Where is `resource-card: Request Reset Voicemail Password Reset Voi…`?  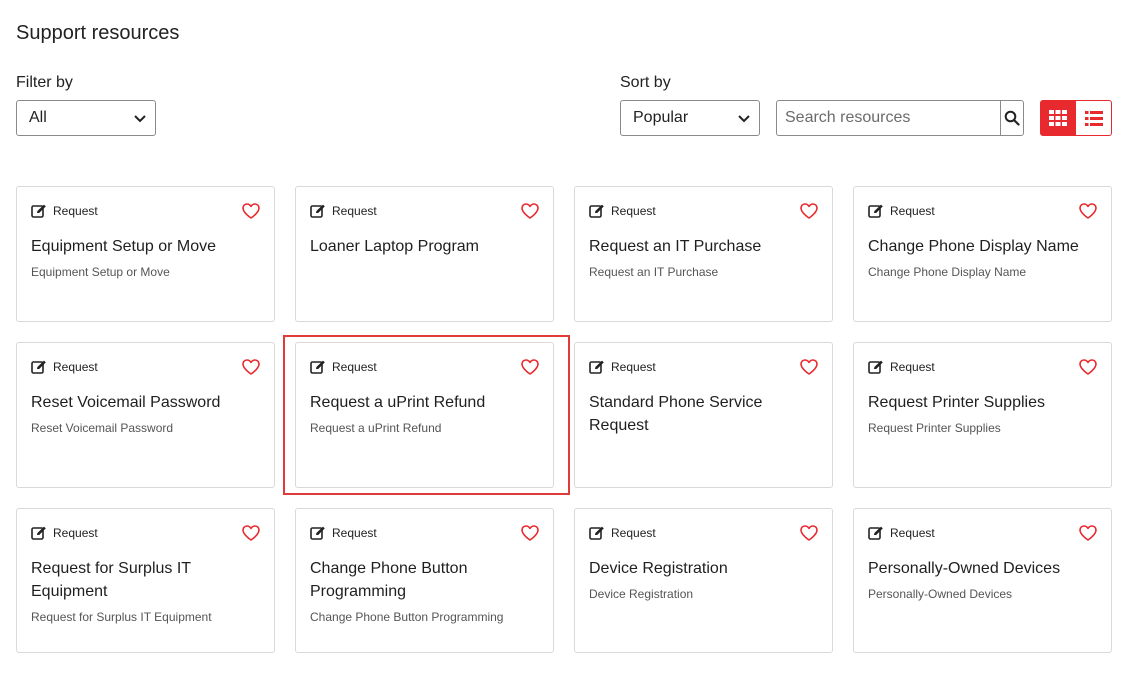
resource-card: Request Reset Voicemail Password Reset Voi… is located at coordinates (145, 415).